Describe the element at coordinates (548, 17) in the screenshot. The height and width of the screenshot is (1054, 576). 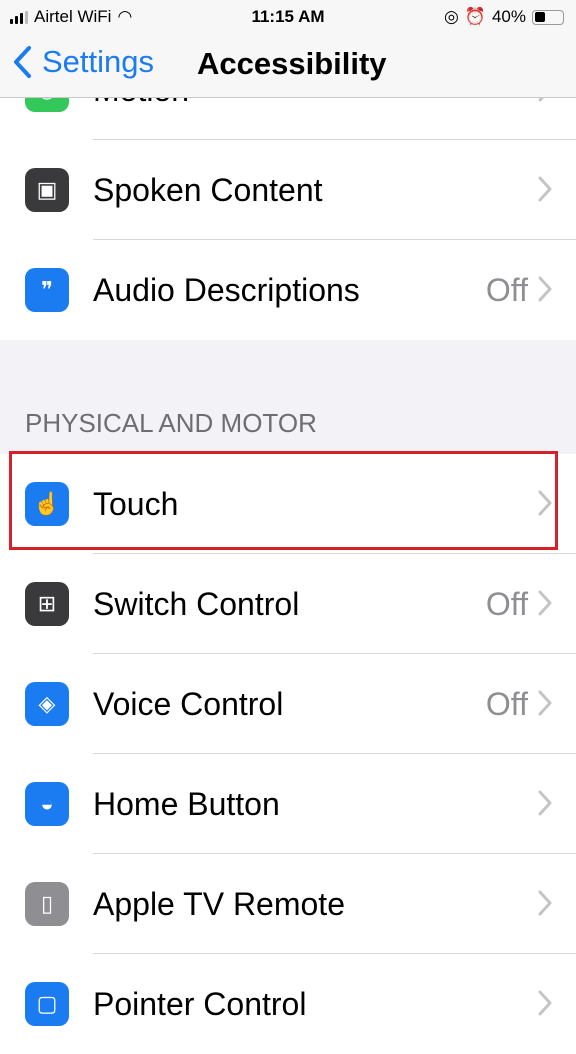
I see `battery-icon` at that location.